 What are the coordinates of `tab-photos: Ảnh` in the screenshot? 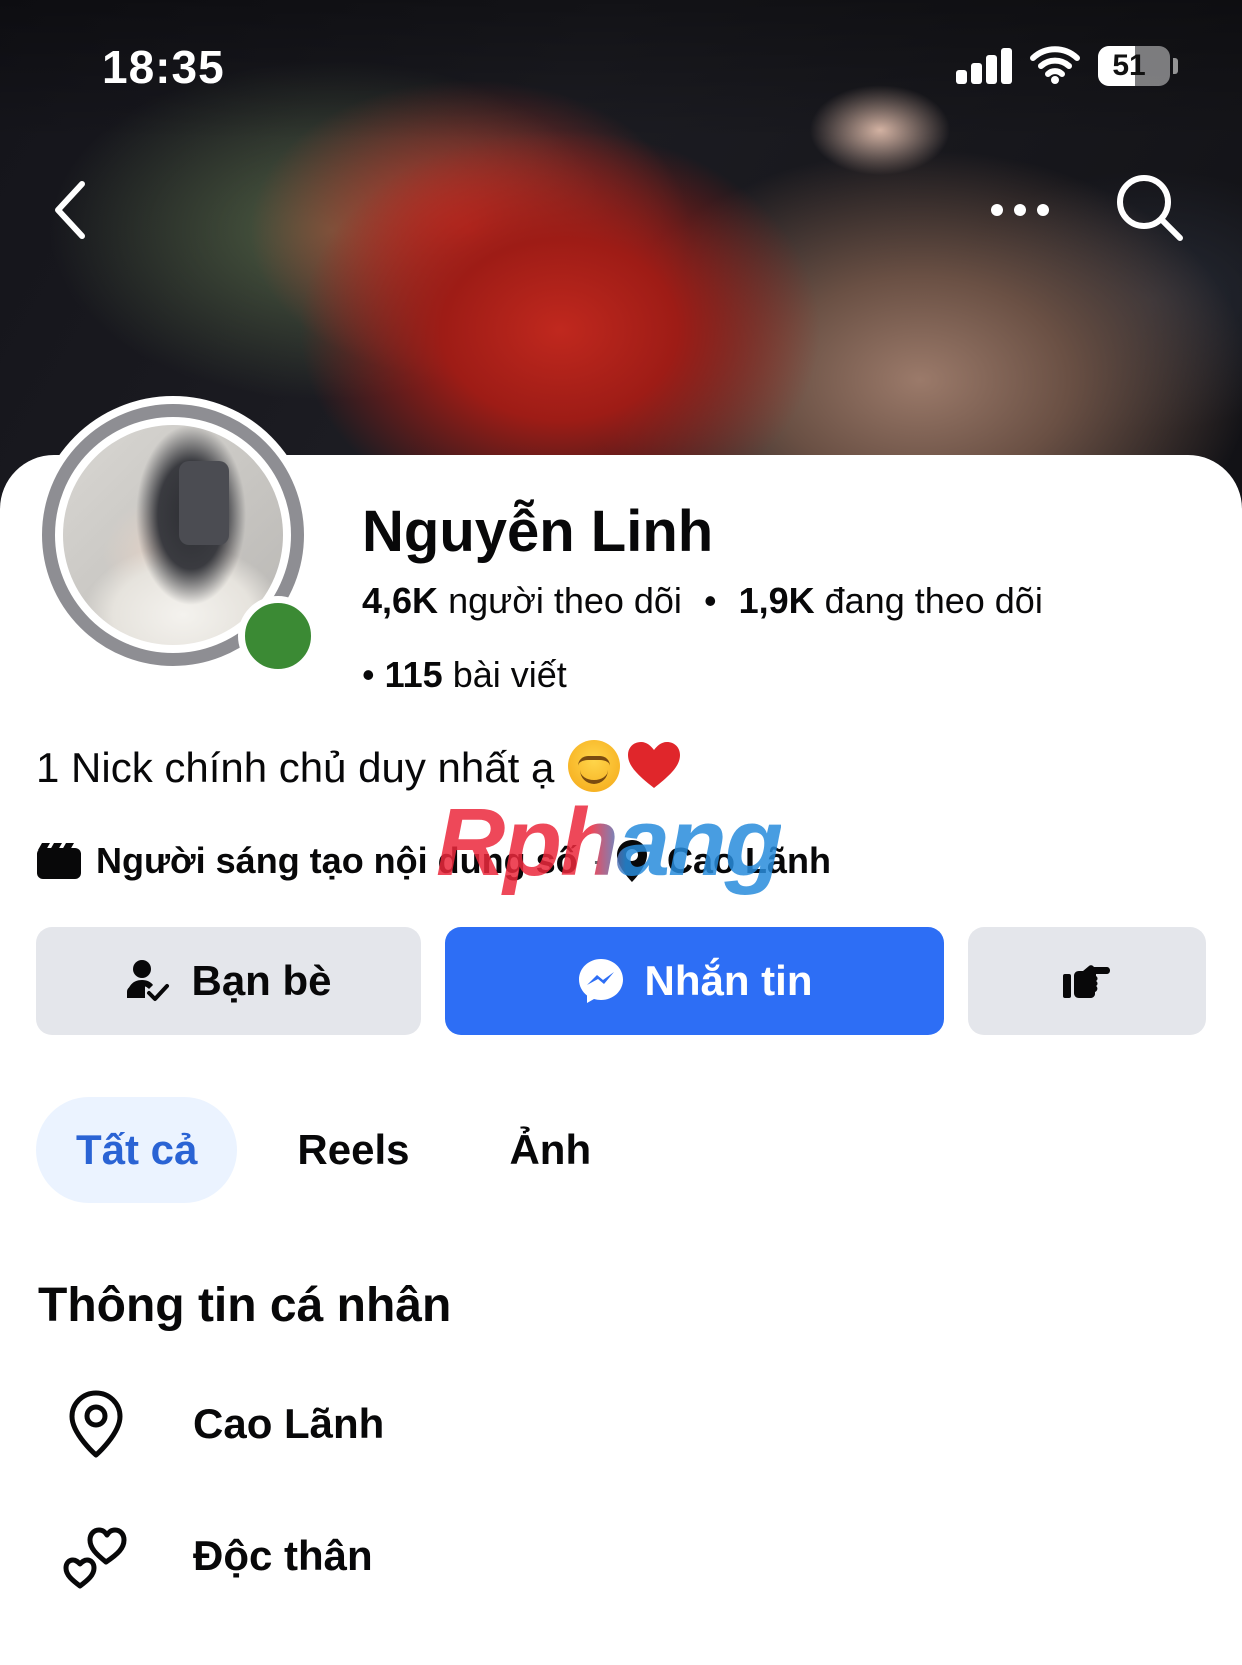 It's located at (550, 1150).